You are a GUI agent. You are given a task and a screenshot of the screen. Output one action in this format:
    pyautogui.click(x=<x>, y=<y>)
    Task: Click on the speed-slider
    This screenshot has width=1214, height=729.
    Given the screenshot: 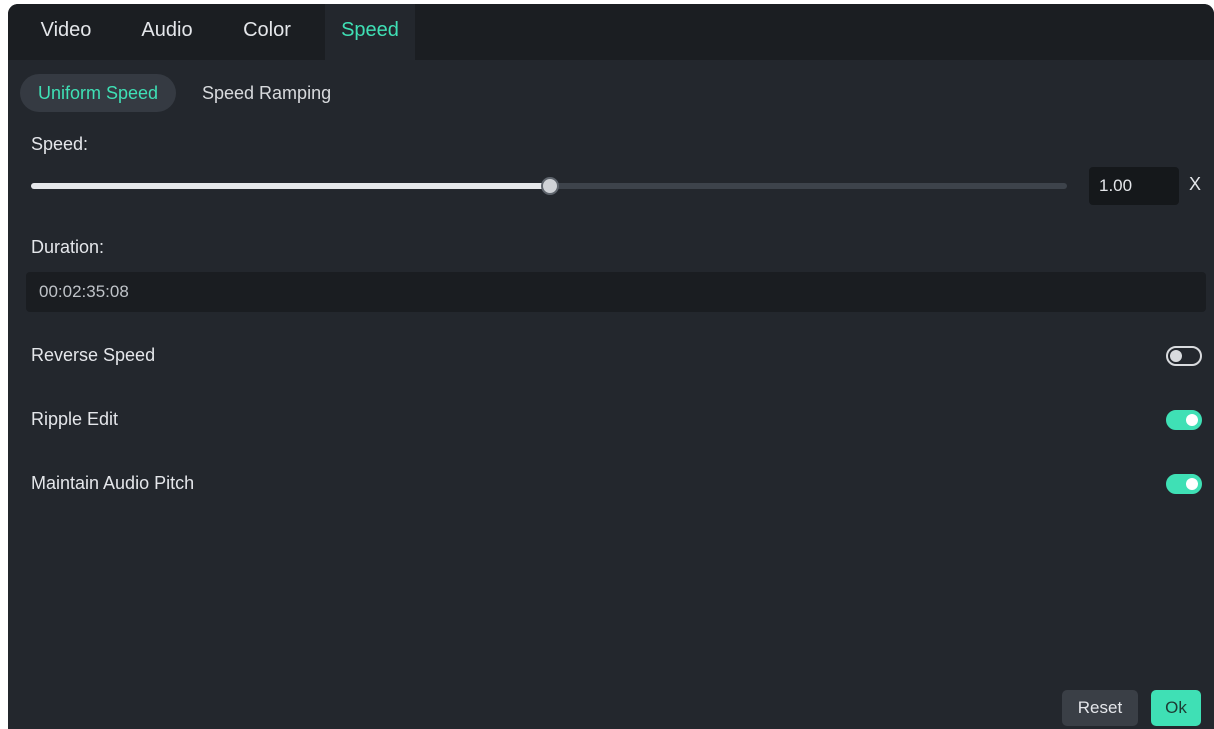 What is the action you would take?
    pyautogui.click(x=549, y=186)
    